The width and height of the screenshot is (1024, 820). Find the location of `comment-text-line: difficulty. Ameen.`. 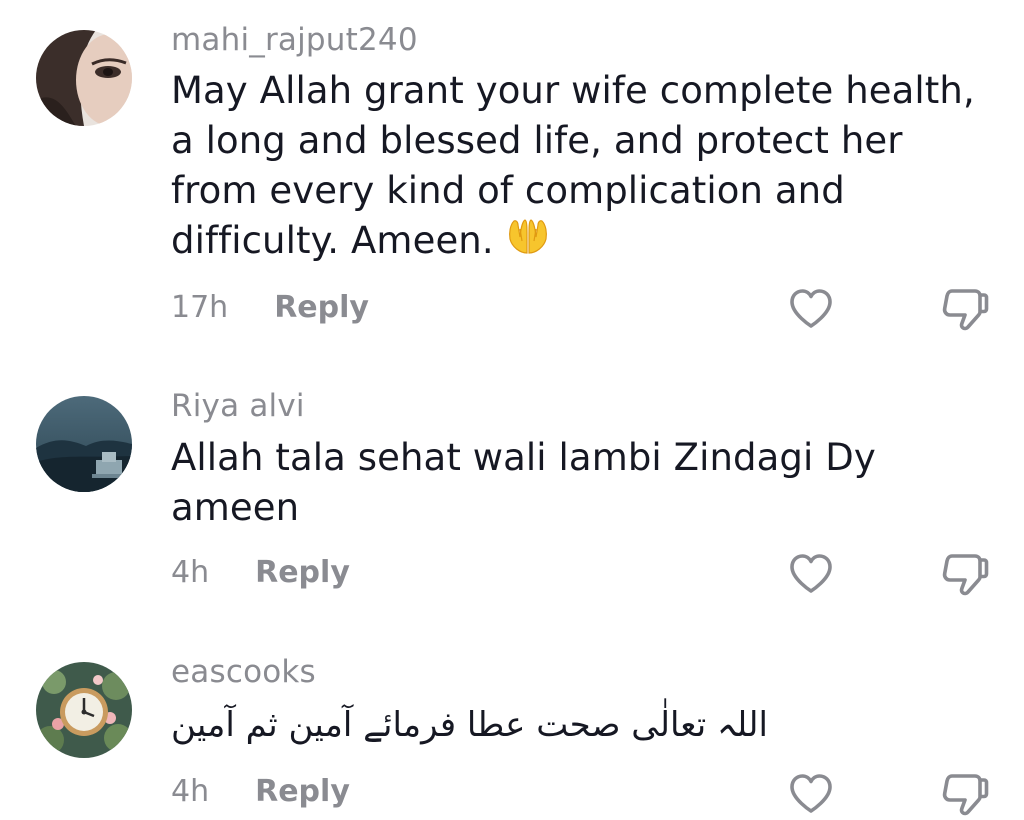

comment-text-line: difficulty. Ameen. is located at coordinates (332, 240).